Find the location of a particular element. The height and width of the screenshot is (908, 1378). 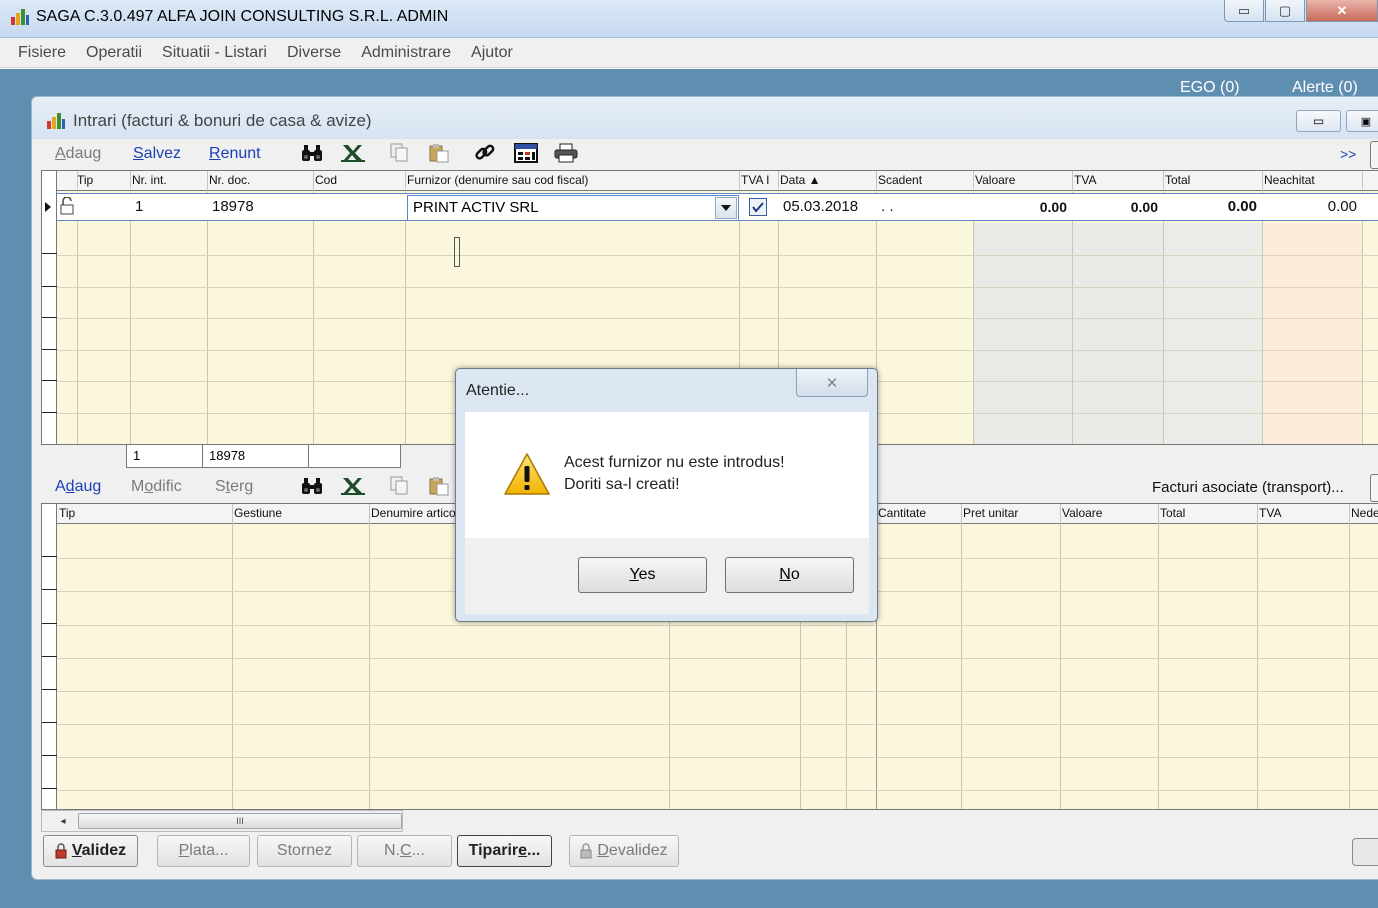

checkmark-icon is located at coordinates (758, 207).